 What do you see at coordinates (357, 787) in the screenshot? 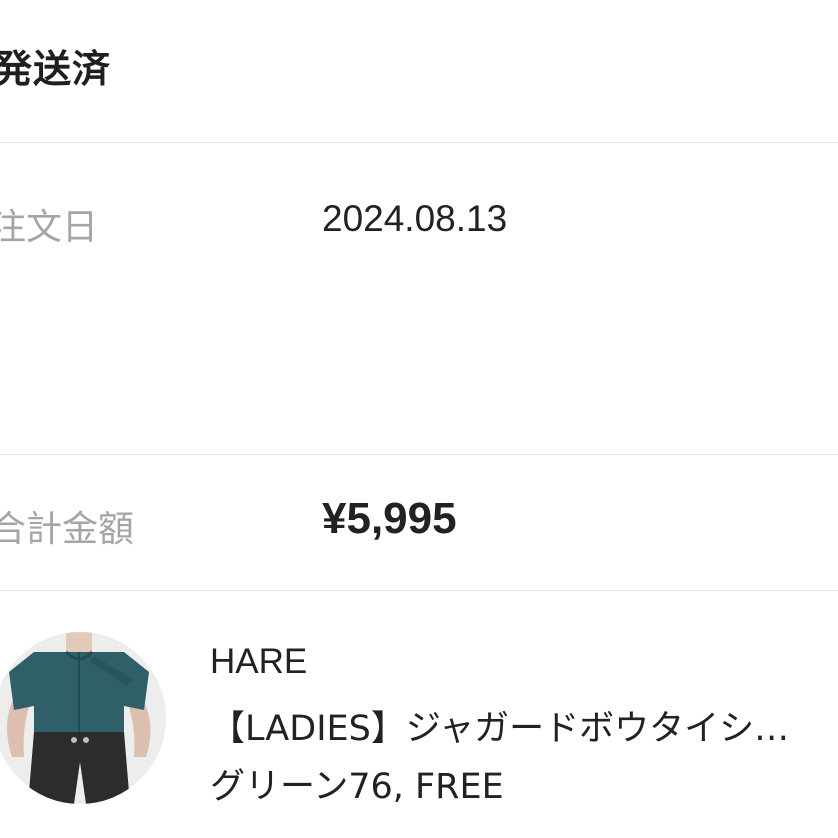
I see `product-variant: グリーン76, FREE` at bounding box center [357, 787].